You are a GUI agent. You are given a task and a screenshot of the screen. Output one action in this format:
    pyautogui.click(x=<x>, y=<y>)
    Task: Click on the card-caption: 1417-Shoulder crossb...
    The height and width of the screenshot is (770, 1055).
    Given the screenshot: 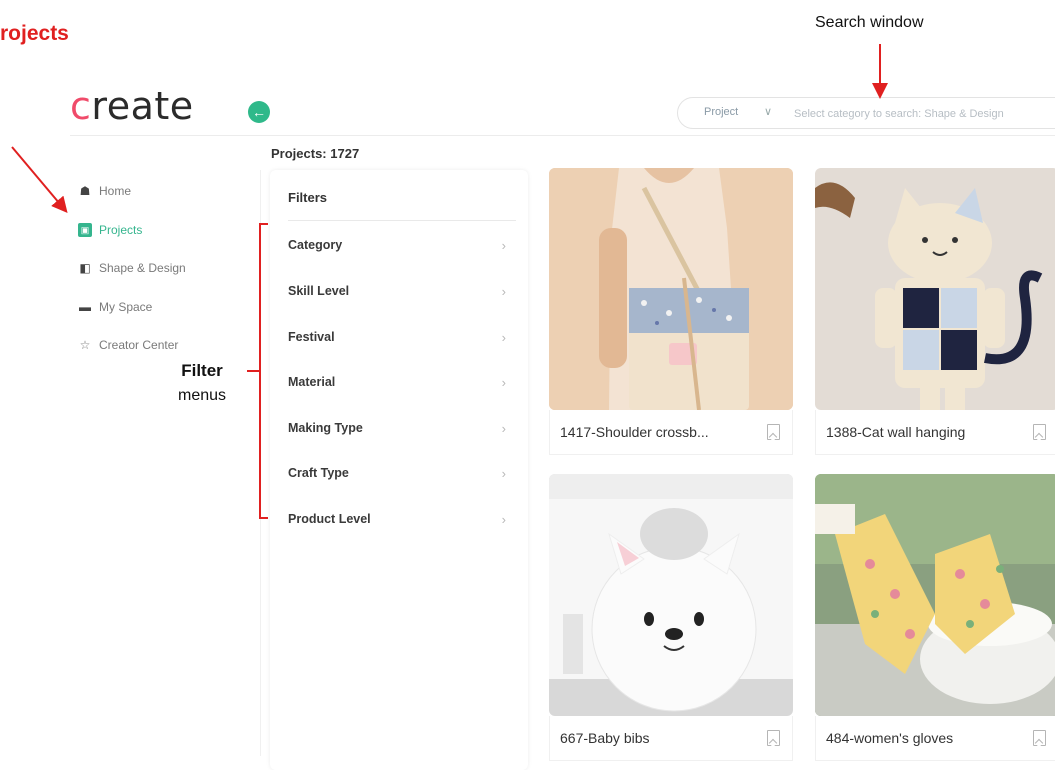 What is the action you would take?
    pyautogui.click(x=671, y=432)
    